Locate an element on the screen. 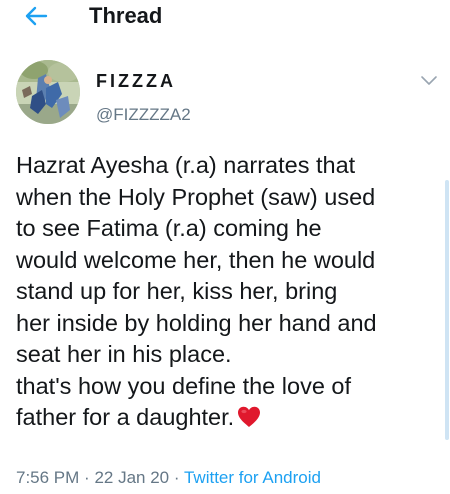 Image resolution: width=450 pixels, height=494 pixels. tweet-source-link: Twitter for Android is located at coordinates (252, 477).